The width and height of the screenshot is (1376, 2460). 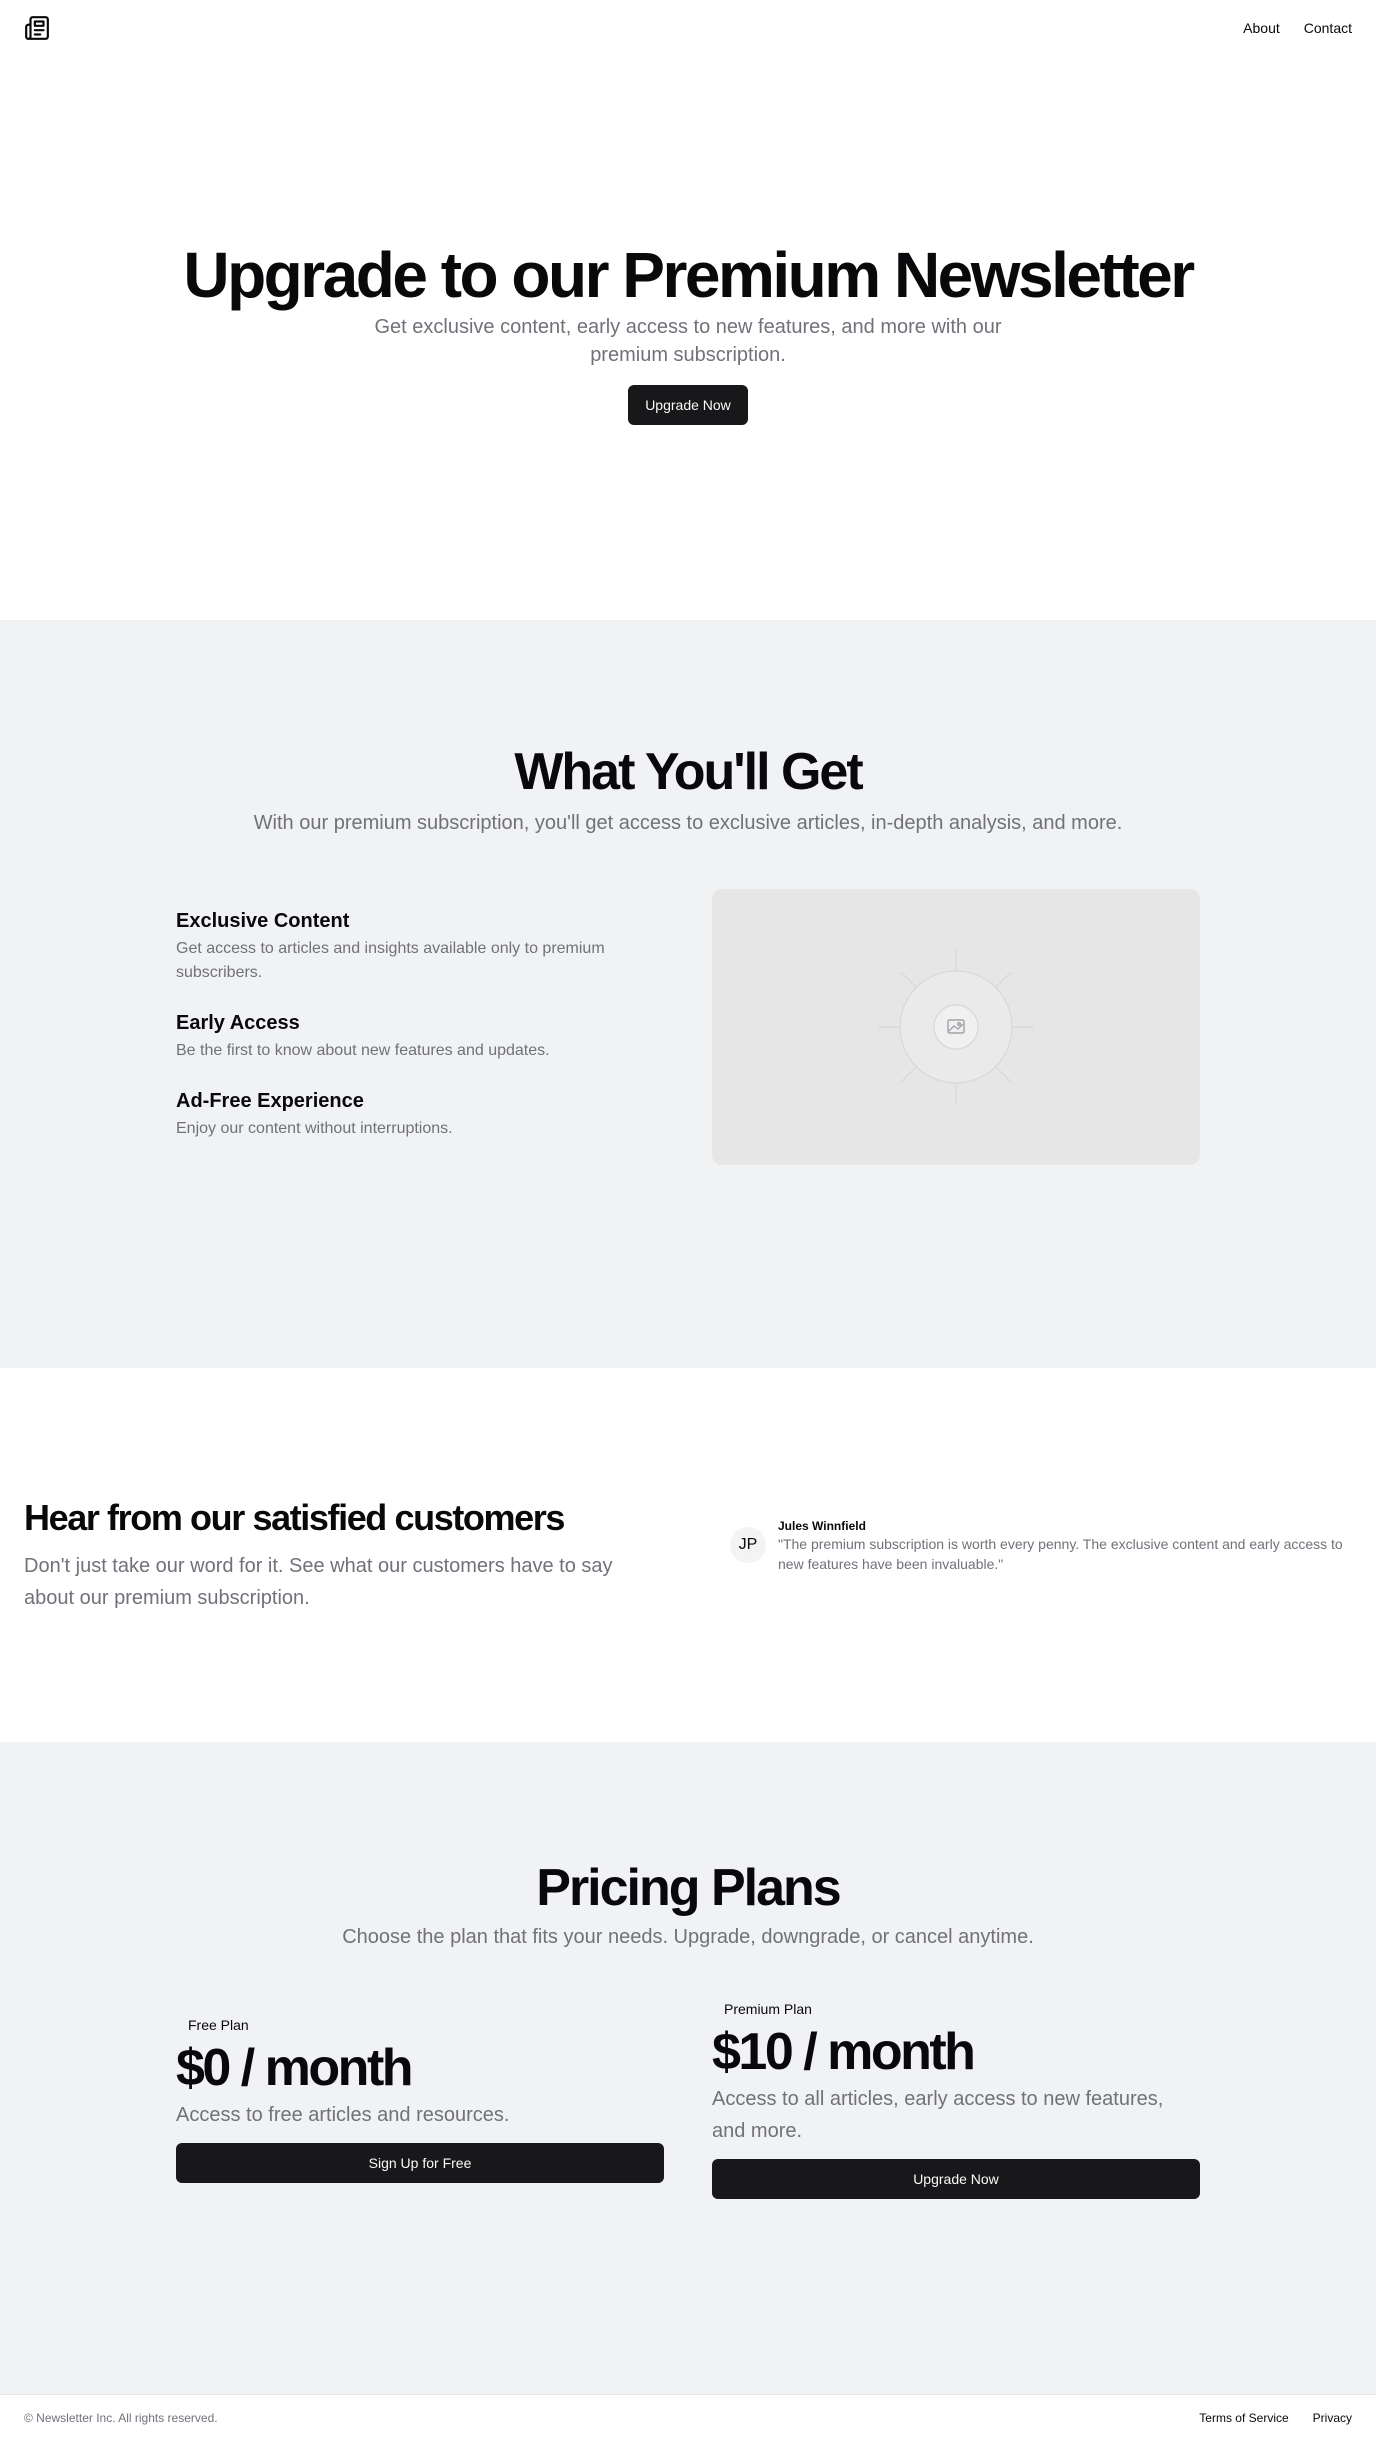 What do you see at coordinates (1328, 28) in the screenshot?
I see `nav-contact-link: Contact` at bounding box center [1328, 28].